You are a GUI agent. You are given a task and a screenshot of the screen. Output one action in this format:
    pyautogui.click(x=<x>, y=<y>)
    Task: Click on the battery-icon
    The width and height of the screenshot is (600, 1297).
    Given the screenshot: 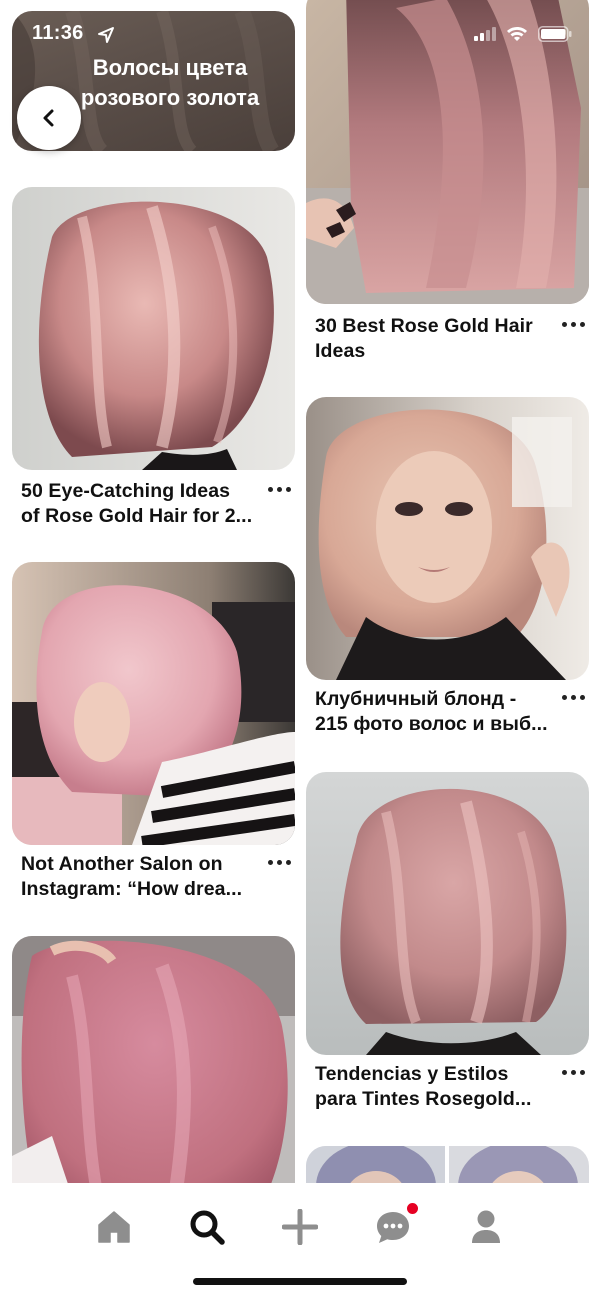 What is the action you would take?
    pyautogui.click(x=555, y=34)
    